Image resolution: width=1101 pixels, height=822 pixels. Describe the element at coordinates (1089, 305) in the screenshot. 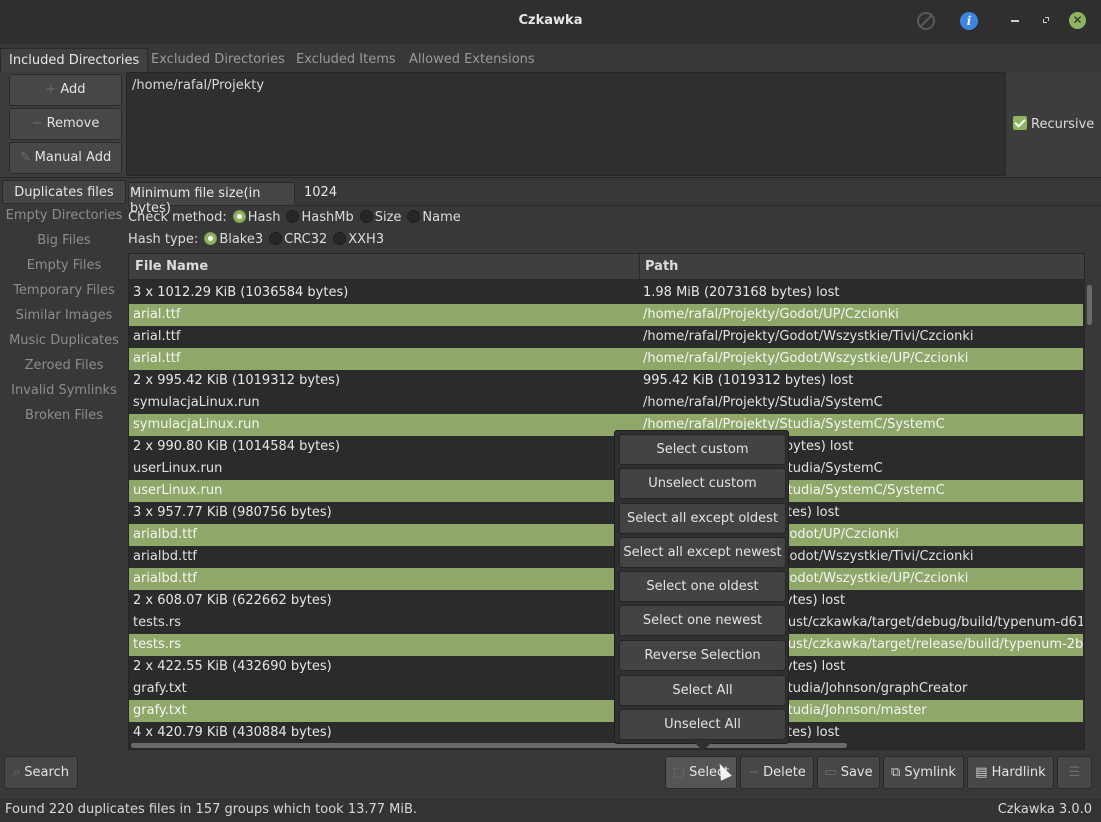

I see `vertical-scrollbar` at that location.